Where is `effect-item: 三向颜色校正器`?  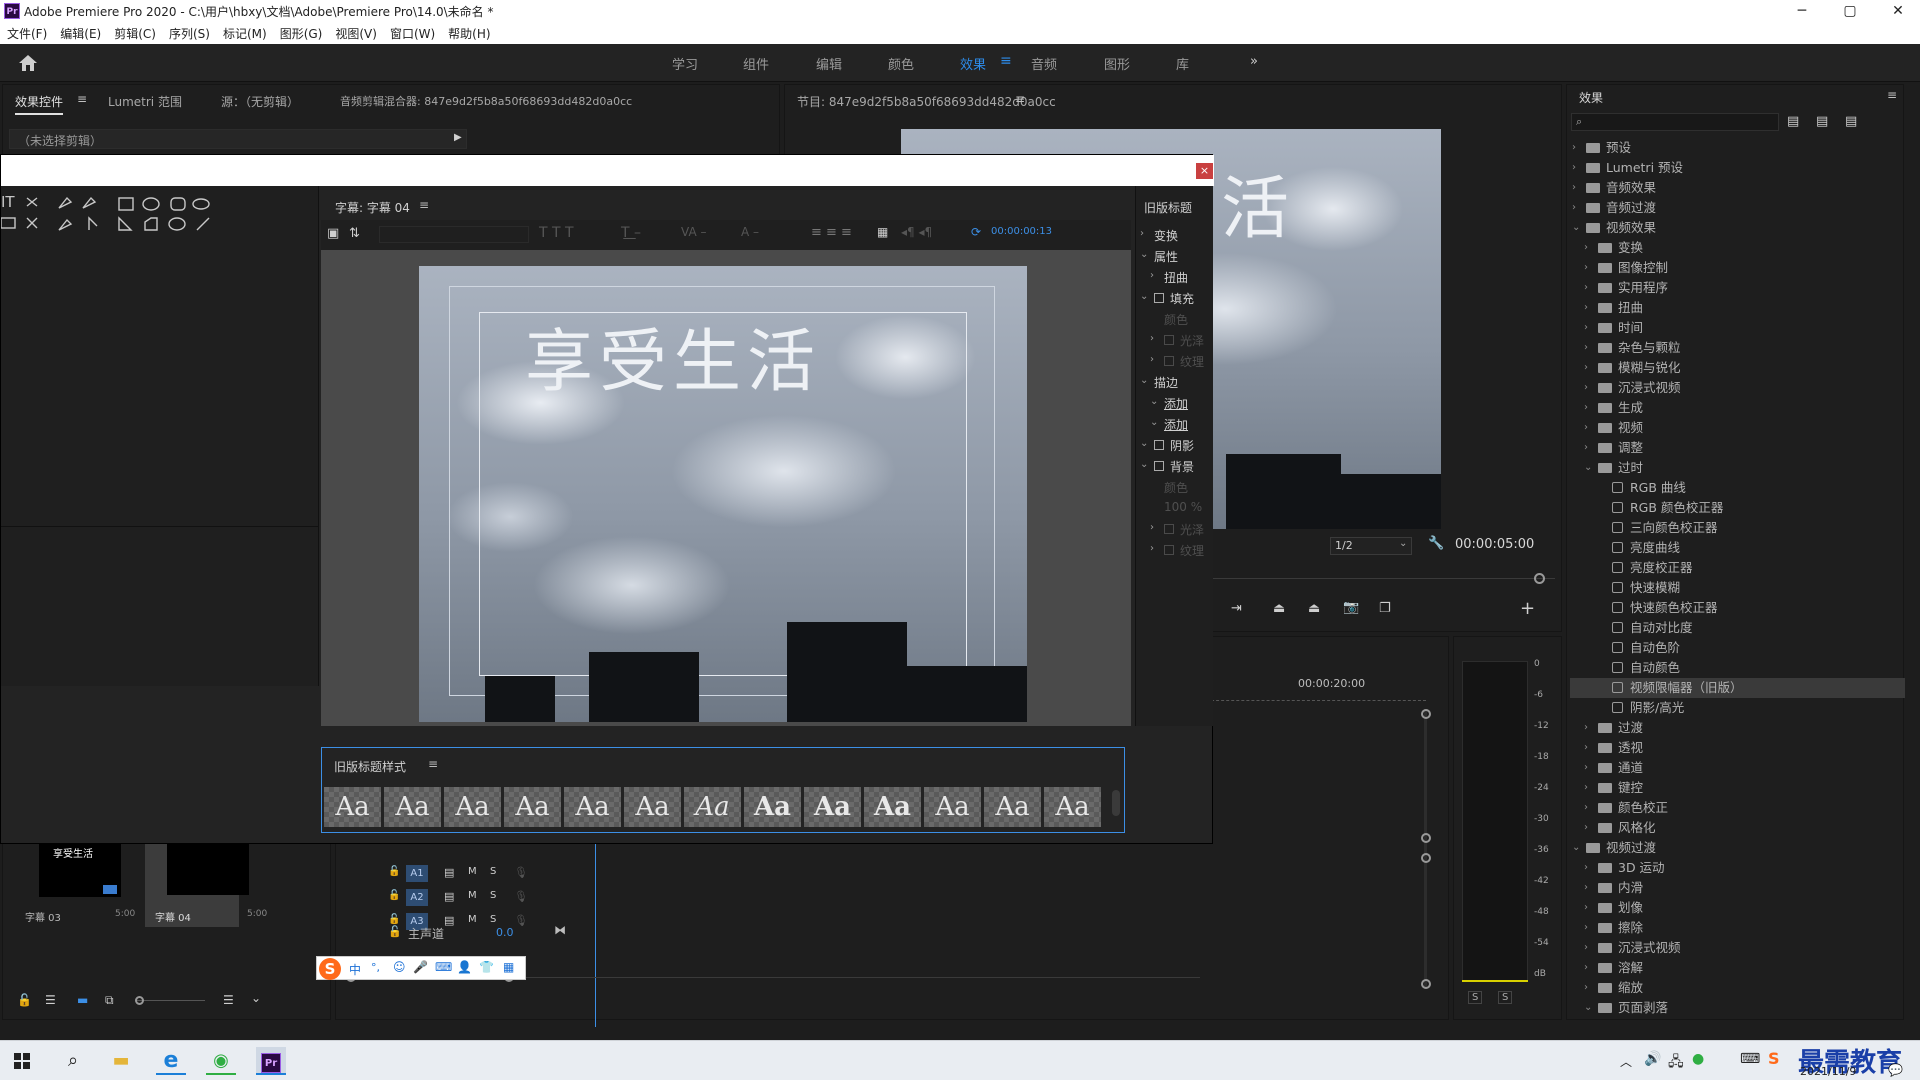
effect-item: 三向颜色校正器 is located at coordinates (1737, 528).